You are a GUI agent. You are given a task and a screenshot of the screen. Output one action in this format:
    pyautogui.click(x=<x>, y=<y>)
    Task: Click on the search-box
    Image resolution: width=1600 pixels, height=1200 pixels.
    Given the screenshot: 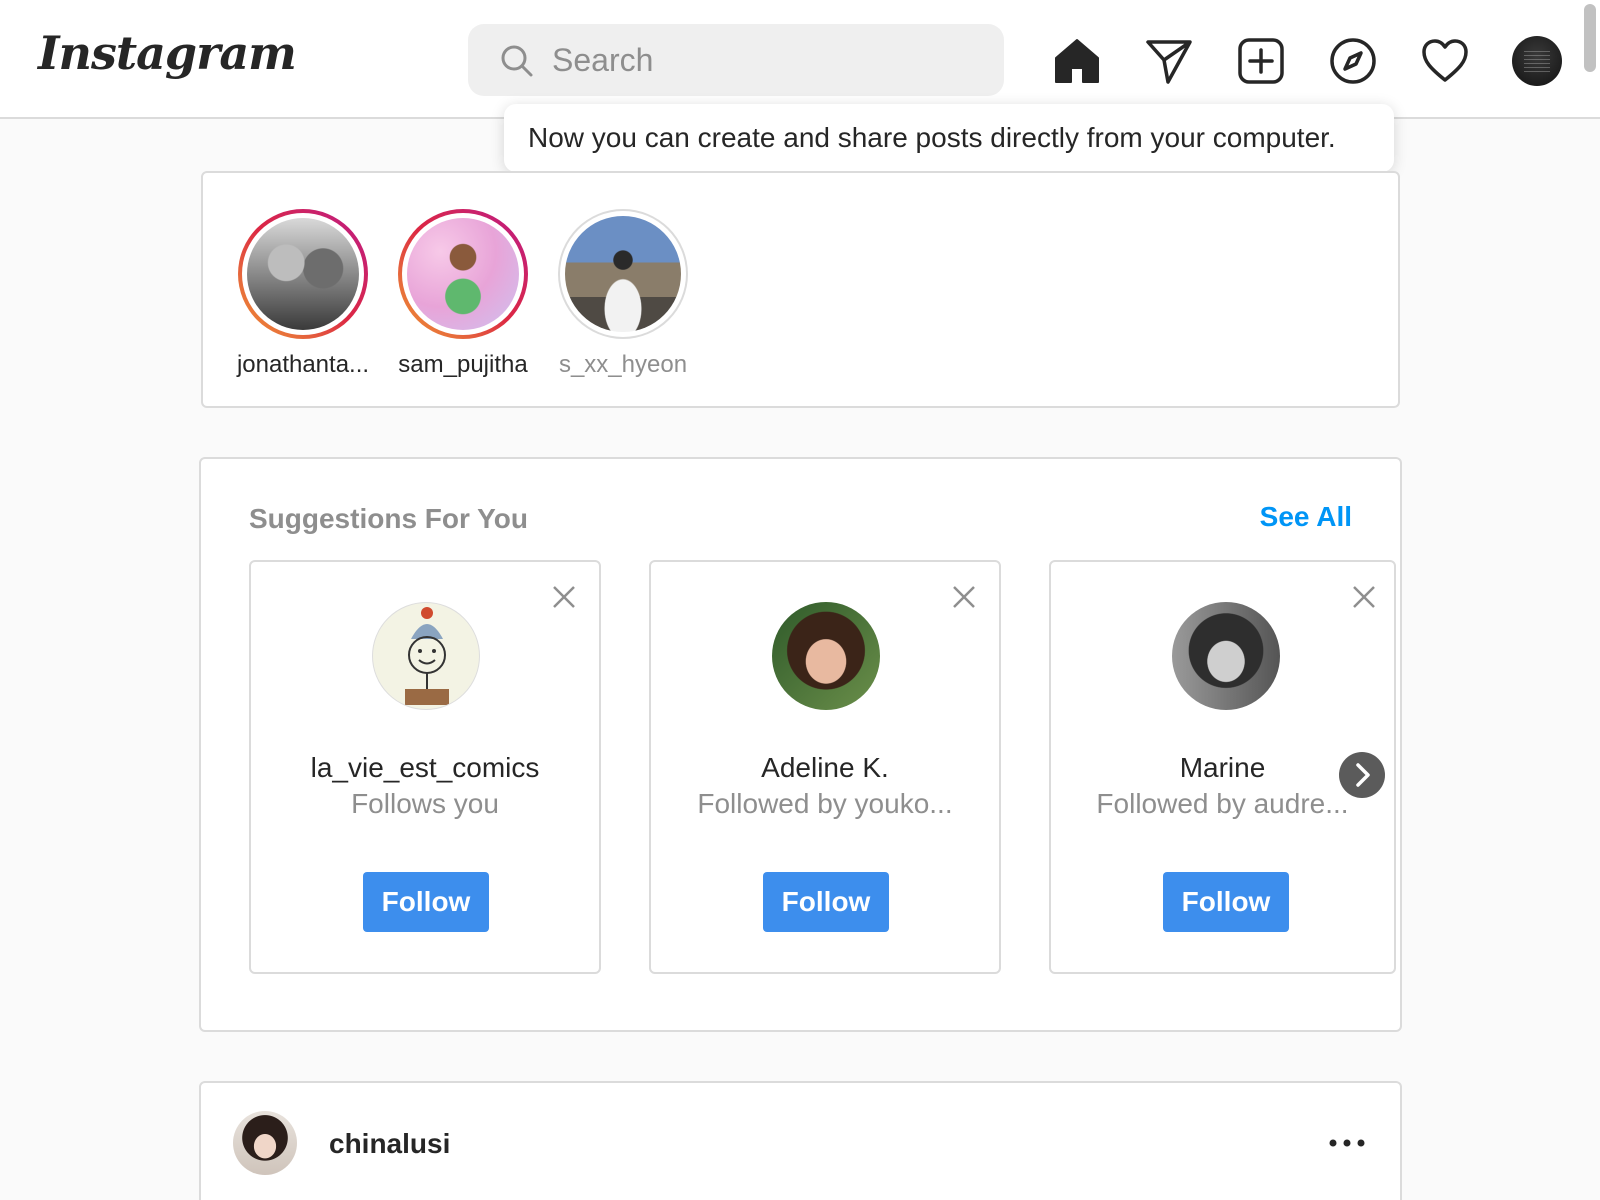 What is the action you would take?
    pyautogui.click(x=736, y=60)
    